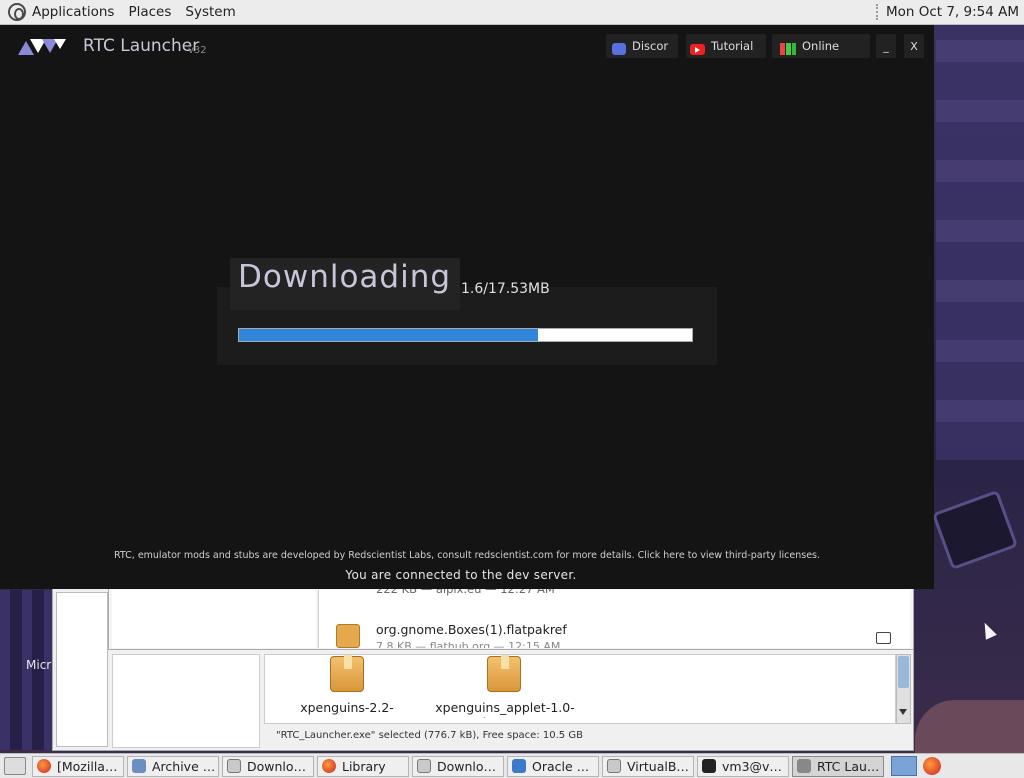 The width and height of the screenshot is (1024, 778). What do you see at coordinates (210, 12) in the screenshot?
I see `menu-system: System` at bounding box center [210, 12].